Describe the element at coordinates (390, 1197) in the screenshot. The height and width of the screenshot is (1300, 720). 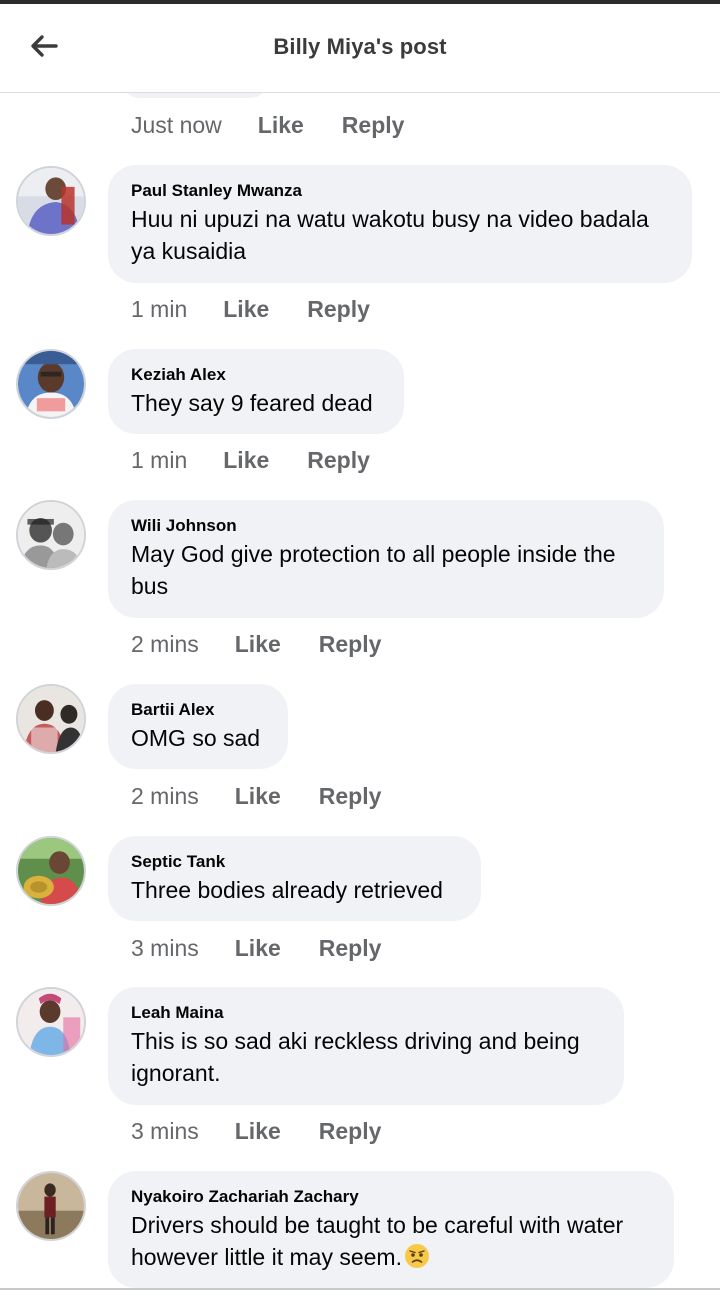
I see `comment-author: Nyakoiro Zachariah Zachary` at that location.